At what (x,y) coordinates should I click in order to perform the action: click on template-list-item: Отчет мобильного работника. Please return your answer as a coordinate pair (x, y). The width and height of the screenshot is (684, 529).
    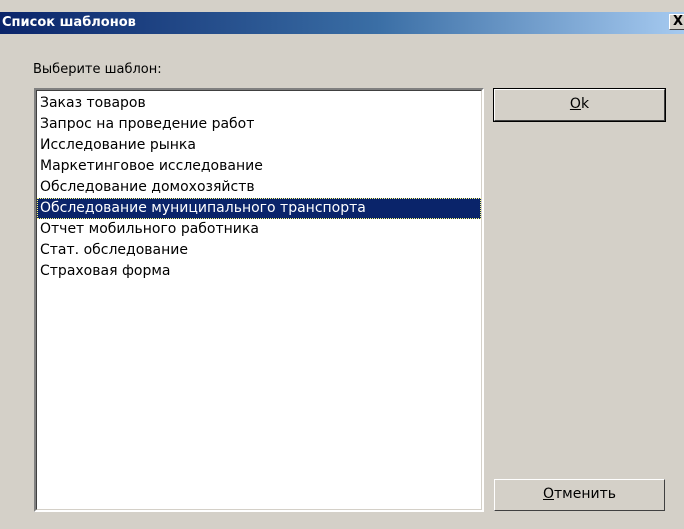
    Looking at the image, I should click on (259, 229).